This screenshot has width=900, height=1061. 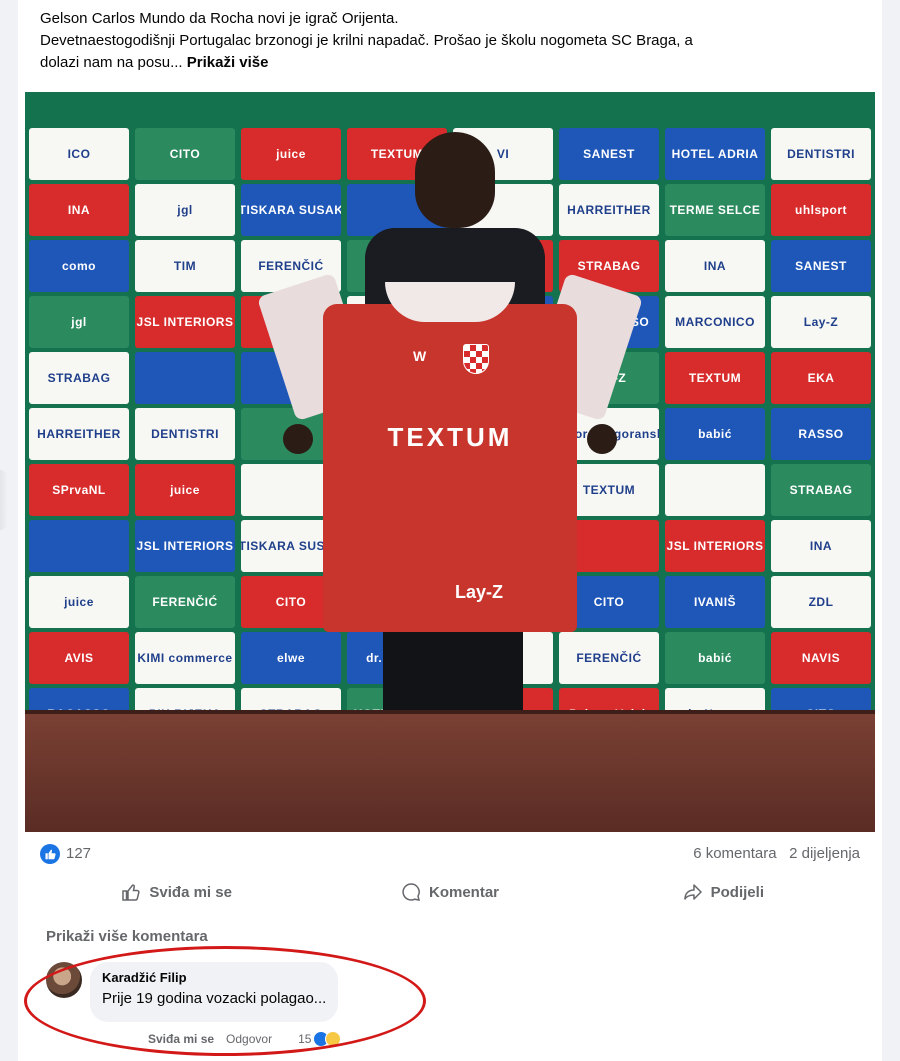 I want to click on sponsor-tile: SPrvaNL, so click(x=79, y=490).